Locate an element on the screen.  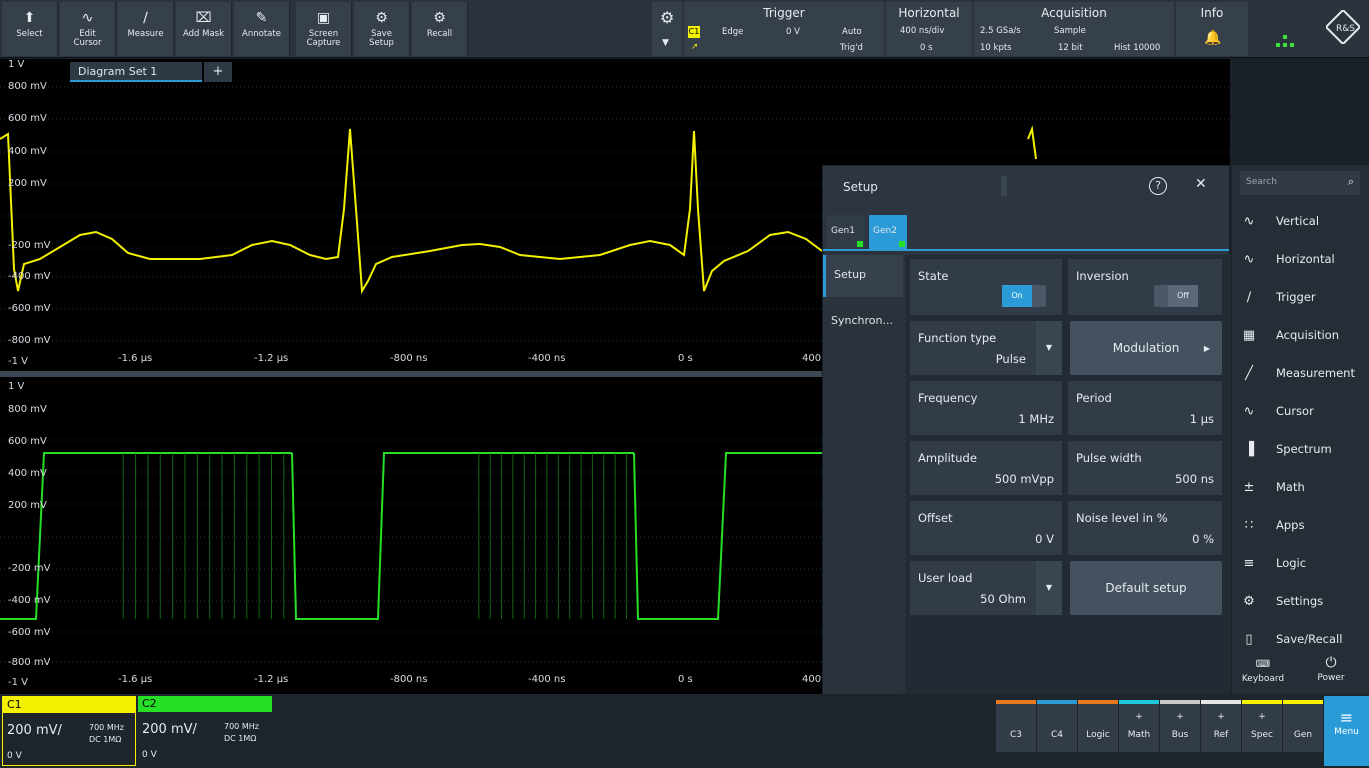
keyboard-icon: ⌨ is located at coordinates (1263, 664).